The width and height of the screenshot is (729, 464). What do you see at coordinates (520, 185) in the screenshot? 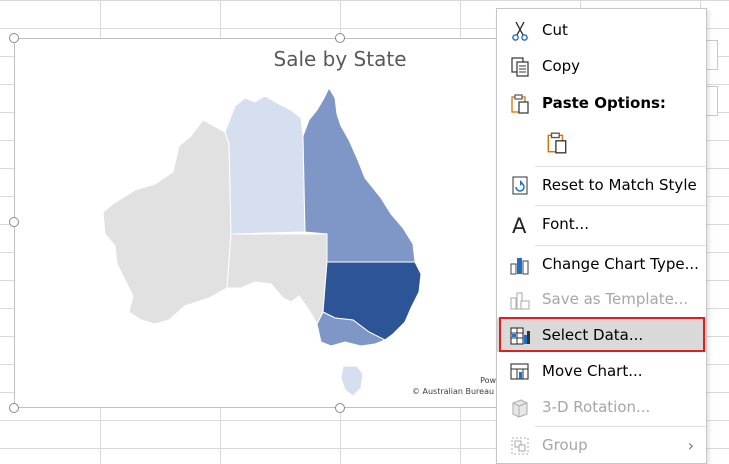
I see `reset-style-icon` at bounding box center [520, 185].